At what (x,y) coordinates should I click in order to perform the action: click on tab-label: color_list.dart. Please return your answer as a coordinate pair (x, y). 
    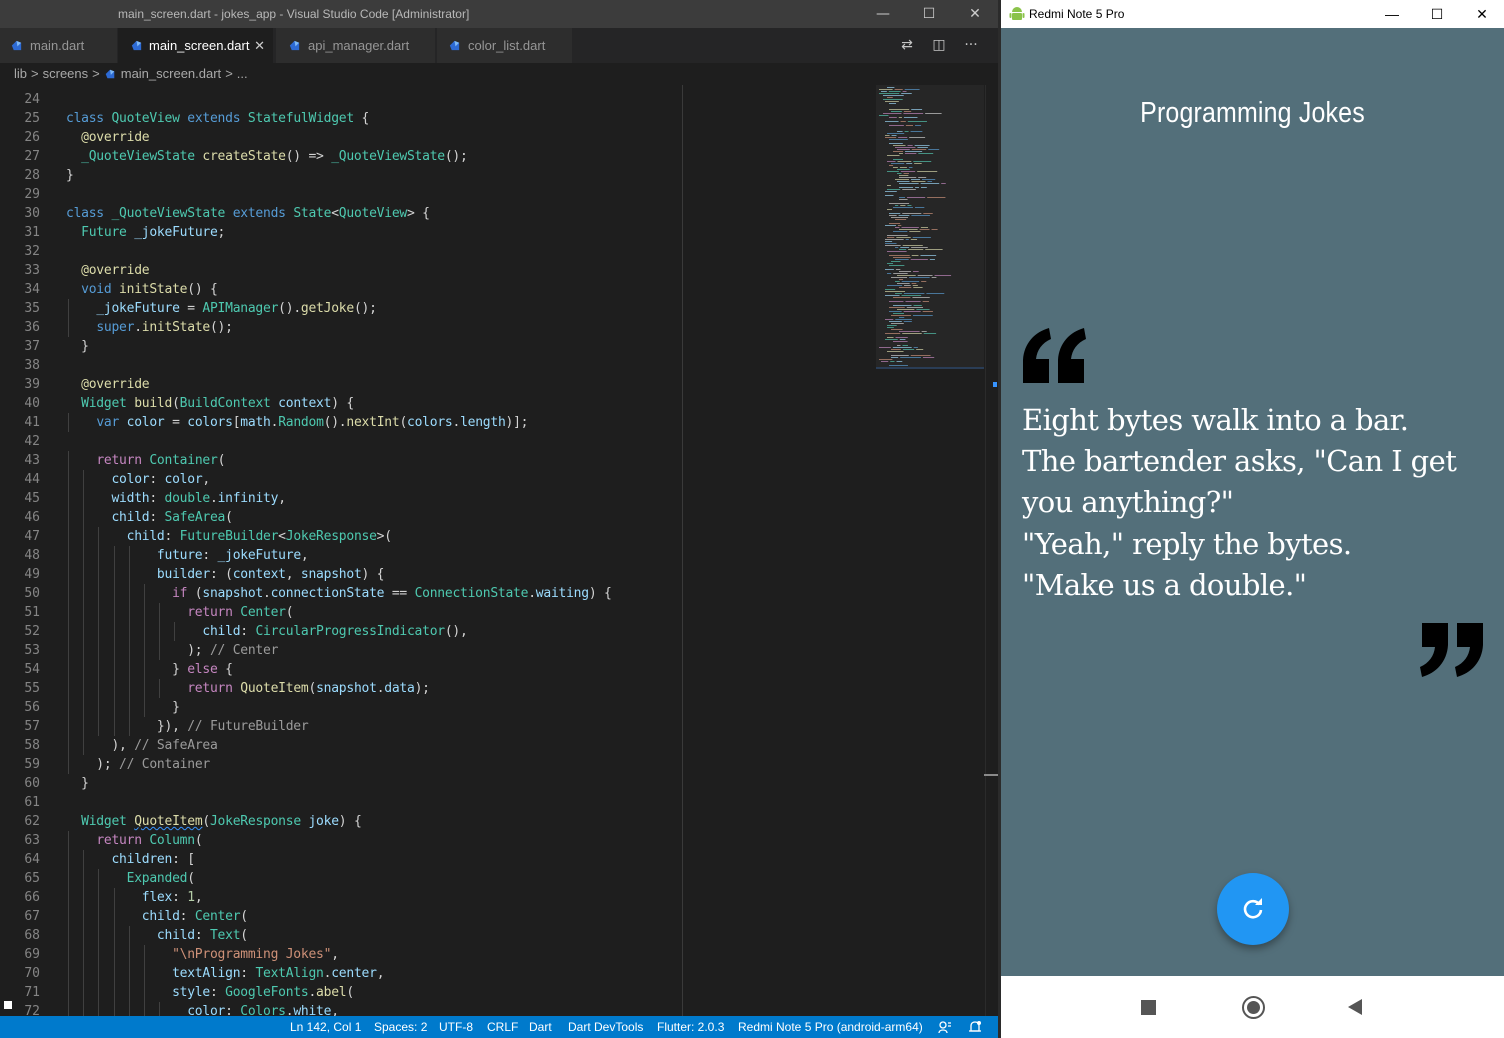
    Looking at the image, I should click on (507, 45).